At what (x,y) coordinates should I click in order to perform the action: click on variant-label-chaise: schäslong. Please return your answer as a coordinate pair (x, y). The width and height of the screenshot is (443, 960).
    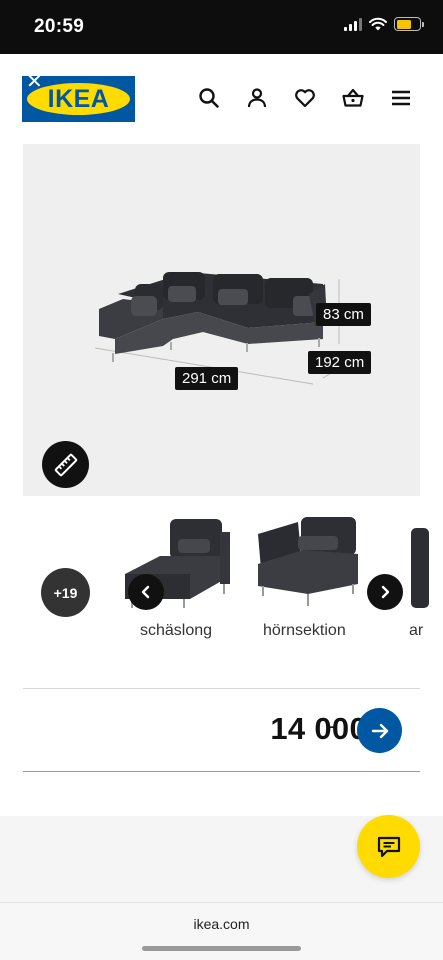
    Looking at the image, I should click on (176, 631).